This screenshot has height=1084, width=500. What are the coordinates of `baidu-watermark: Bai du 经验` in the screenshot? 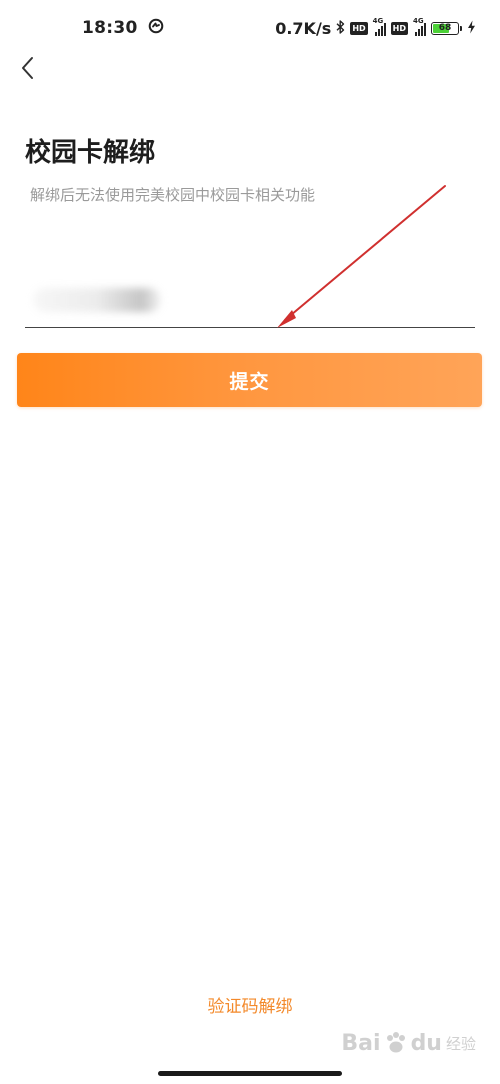 It's located at (408, 1043).